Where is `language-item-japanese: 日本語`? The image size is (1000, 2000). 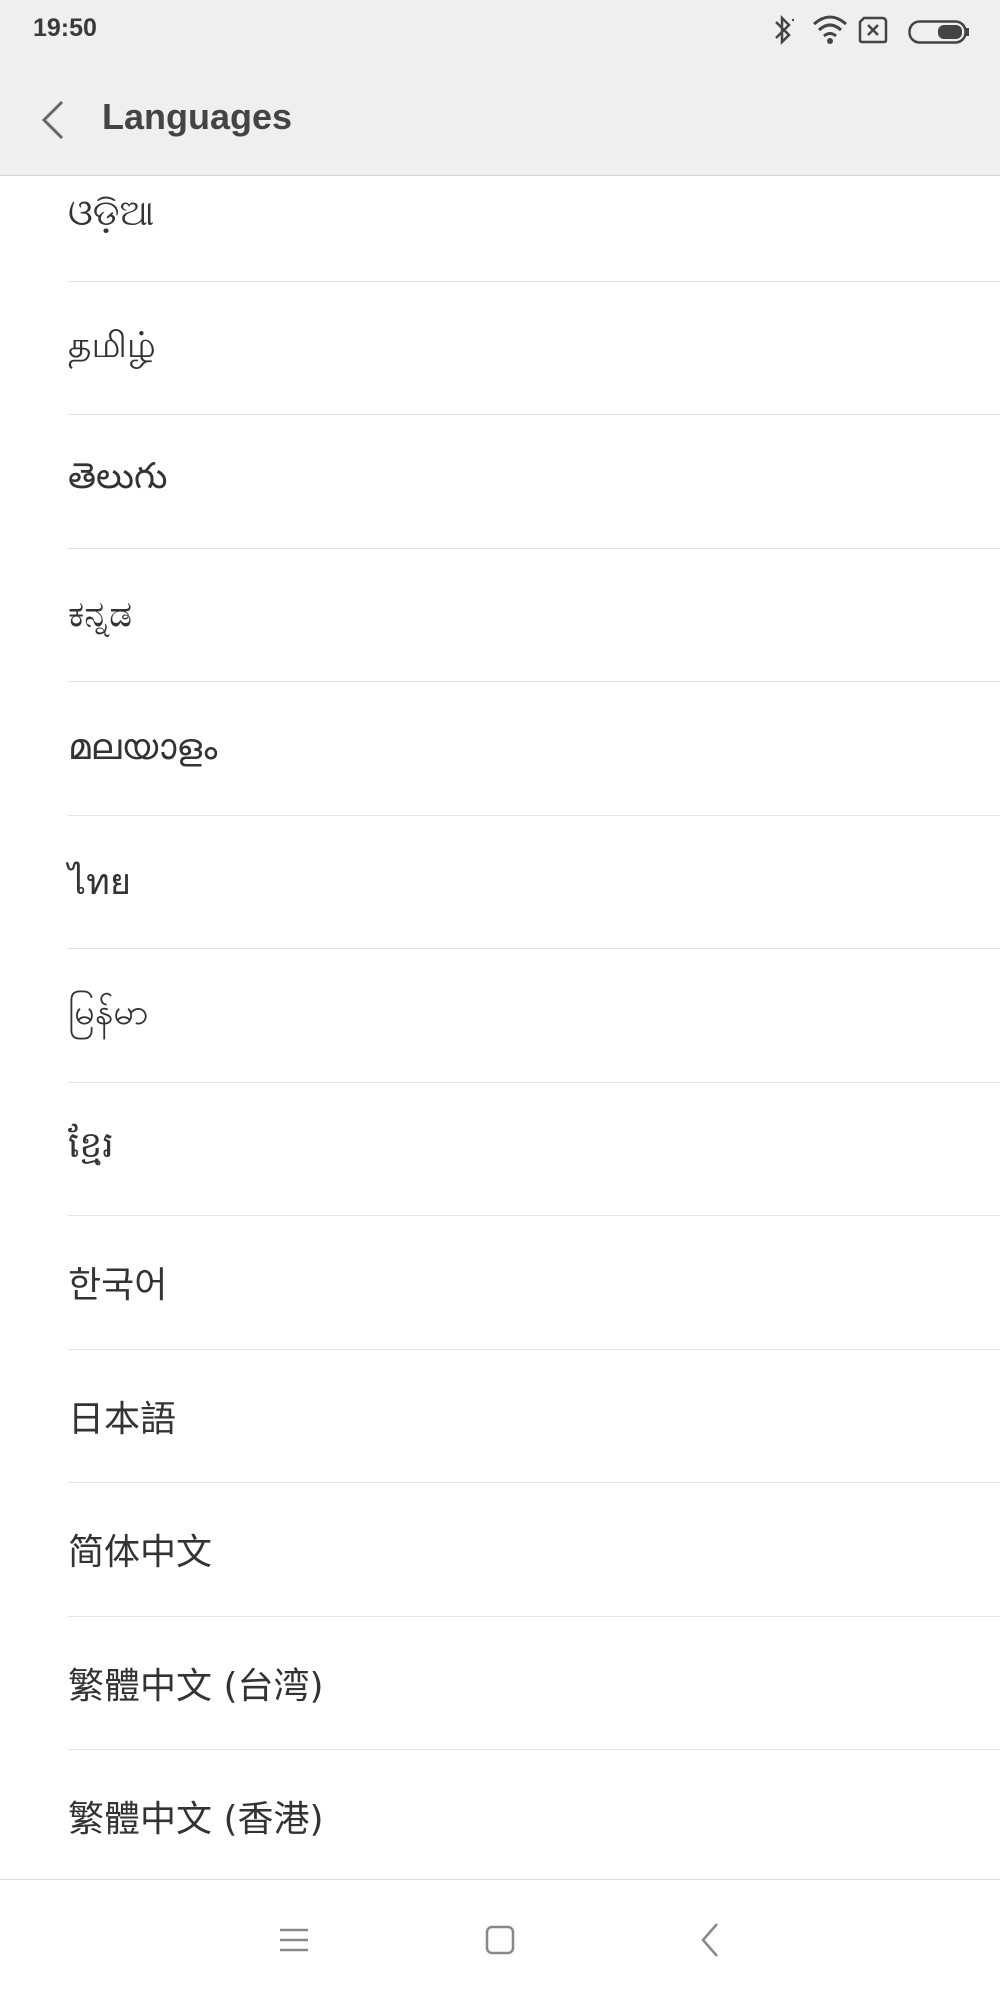 language-item-japanese: 日本語 is located at coordinates (534, 1416).